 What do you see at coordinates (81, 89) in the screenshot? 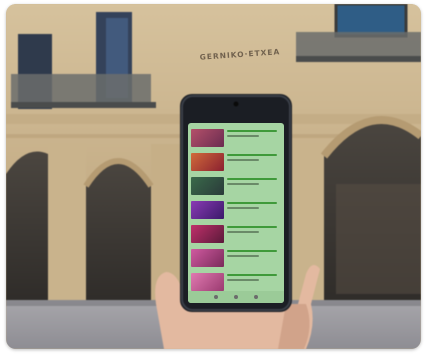
I see `balcony-left` at bounding box center [81, 89].